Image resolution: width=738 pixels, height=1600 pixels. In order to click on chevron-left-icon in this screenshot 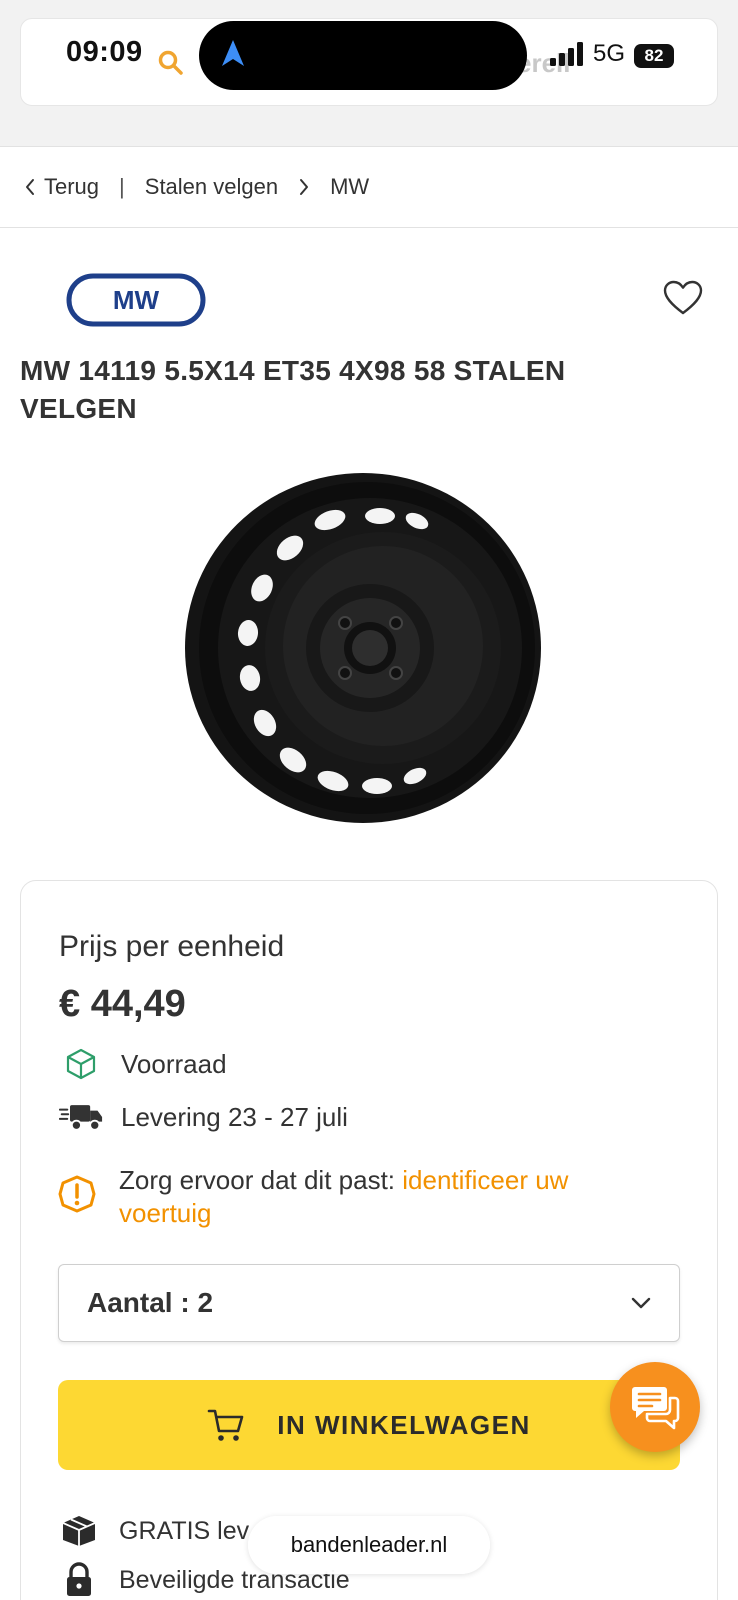, I will do `click(30, 187)`.